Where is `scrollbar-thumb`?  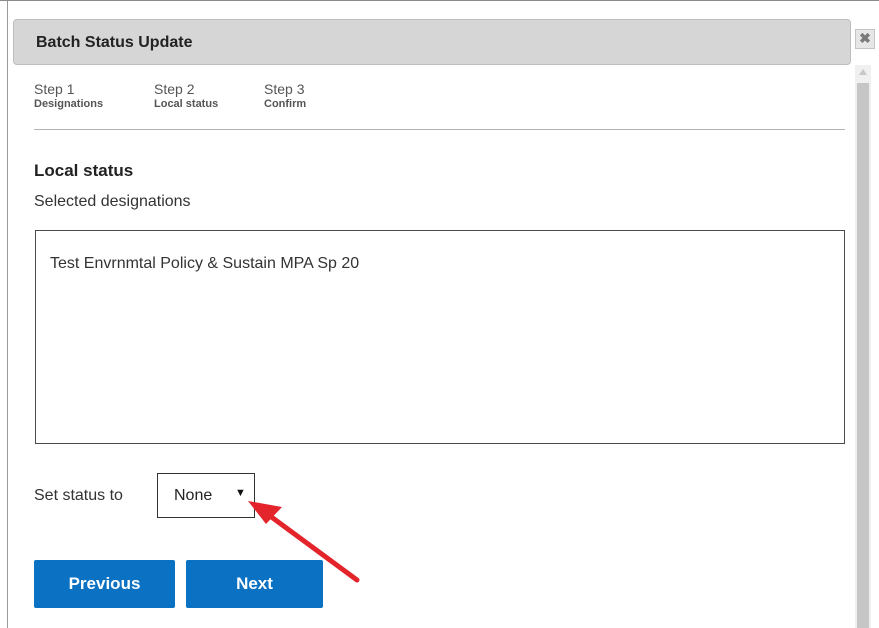
scrollbar-thumb is located at coordinates (863, 355).